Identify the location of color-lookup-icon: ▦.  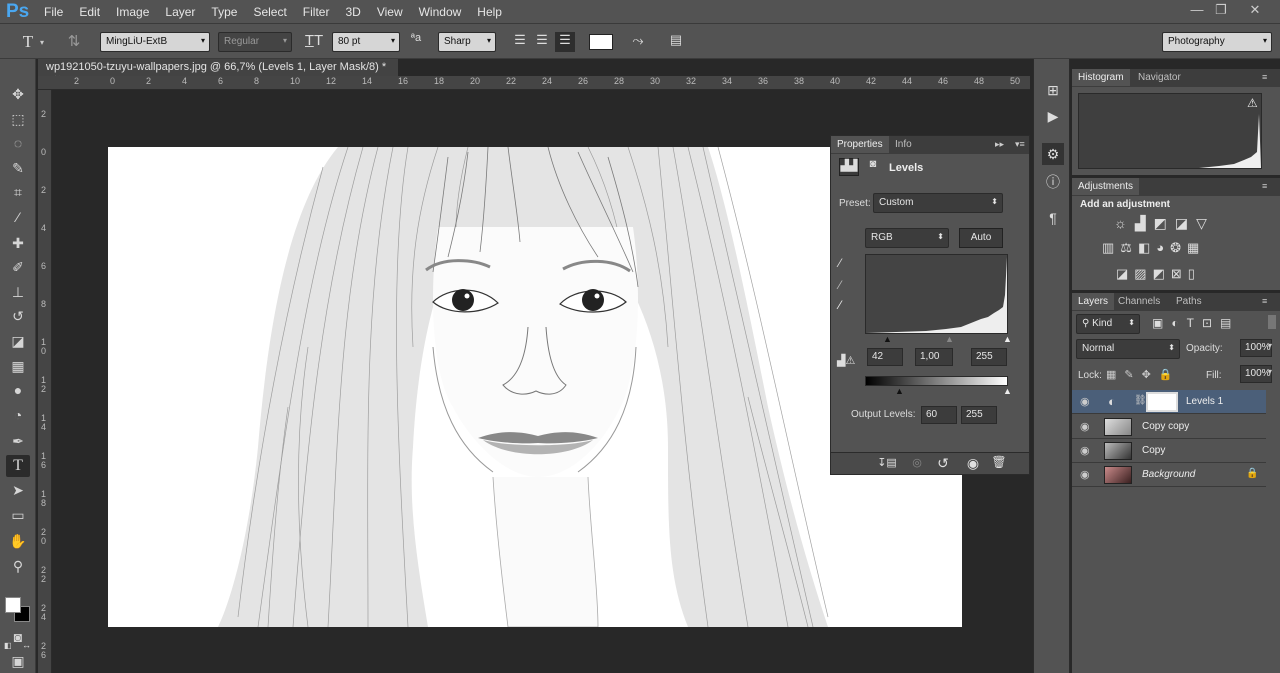
(1193, 248).